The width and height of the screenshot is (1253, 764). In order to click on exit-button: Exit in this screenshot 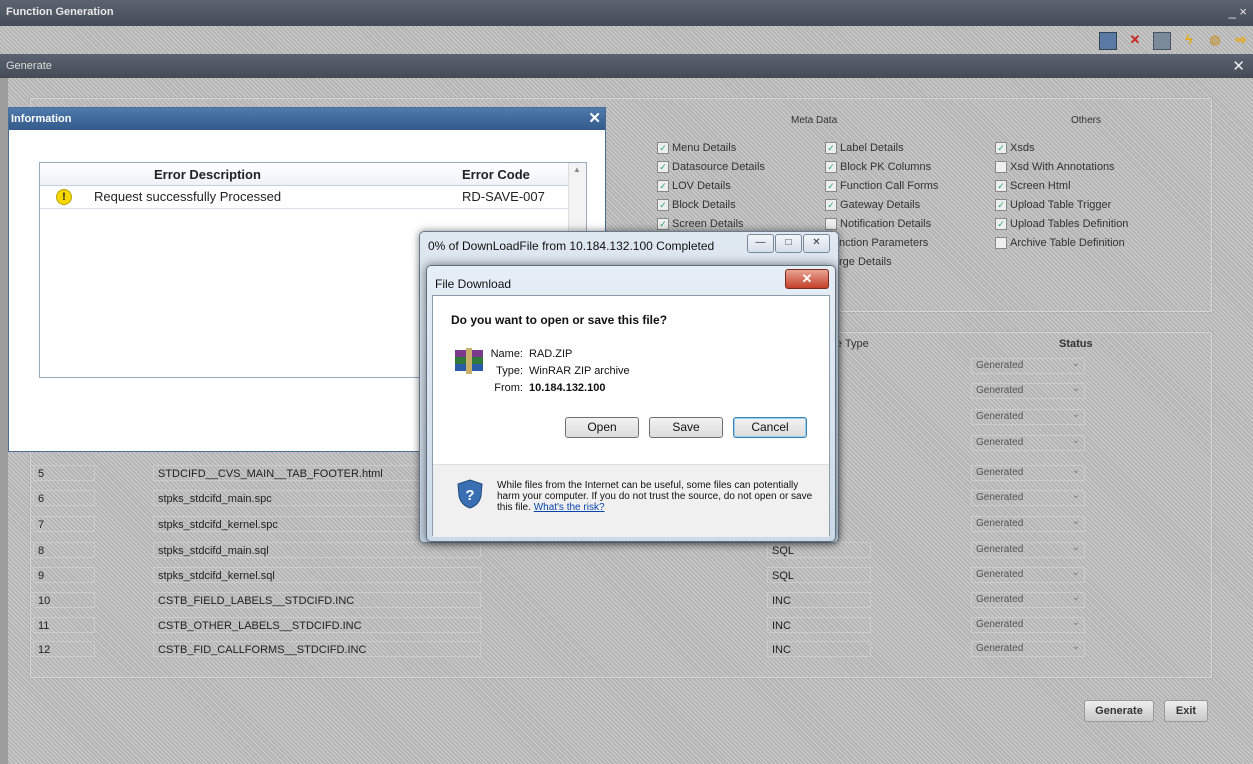, I will do `click(1186, 711)`.